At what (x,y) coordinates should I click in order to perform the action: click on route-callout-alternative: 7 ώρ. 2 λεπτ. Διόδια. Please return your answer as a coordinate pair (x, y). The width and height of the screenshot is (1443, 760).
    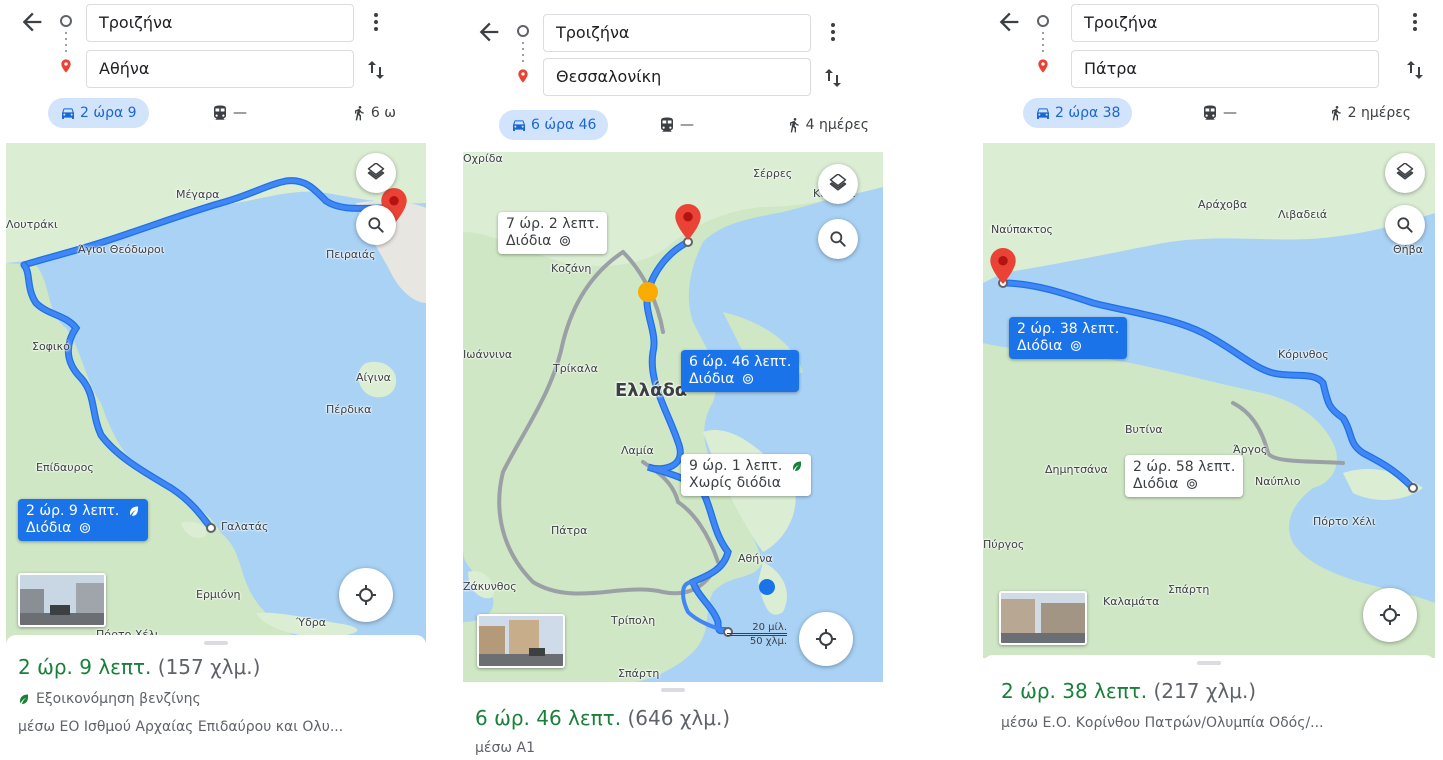
    Looking at the image, I should click on (553, 233).